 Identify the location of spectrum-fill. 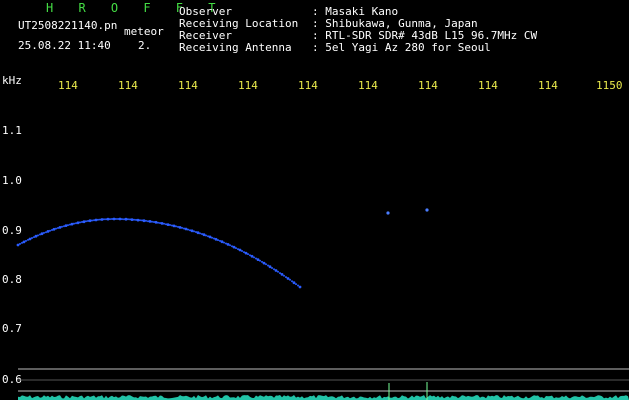
(323, 397).